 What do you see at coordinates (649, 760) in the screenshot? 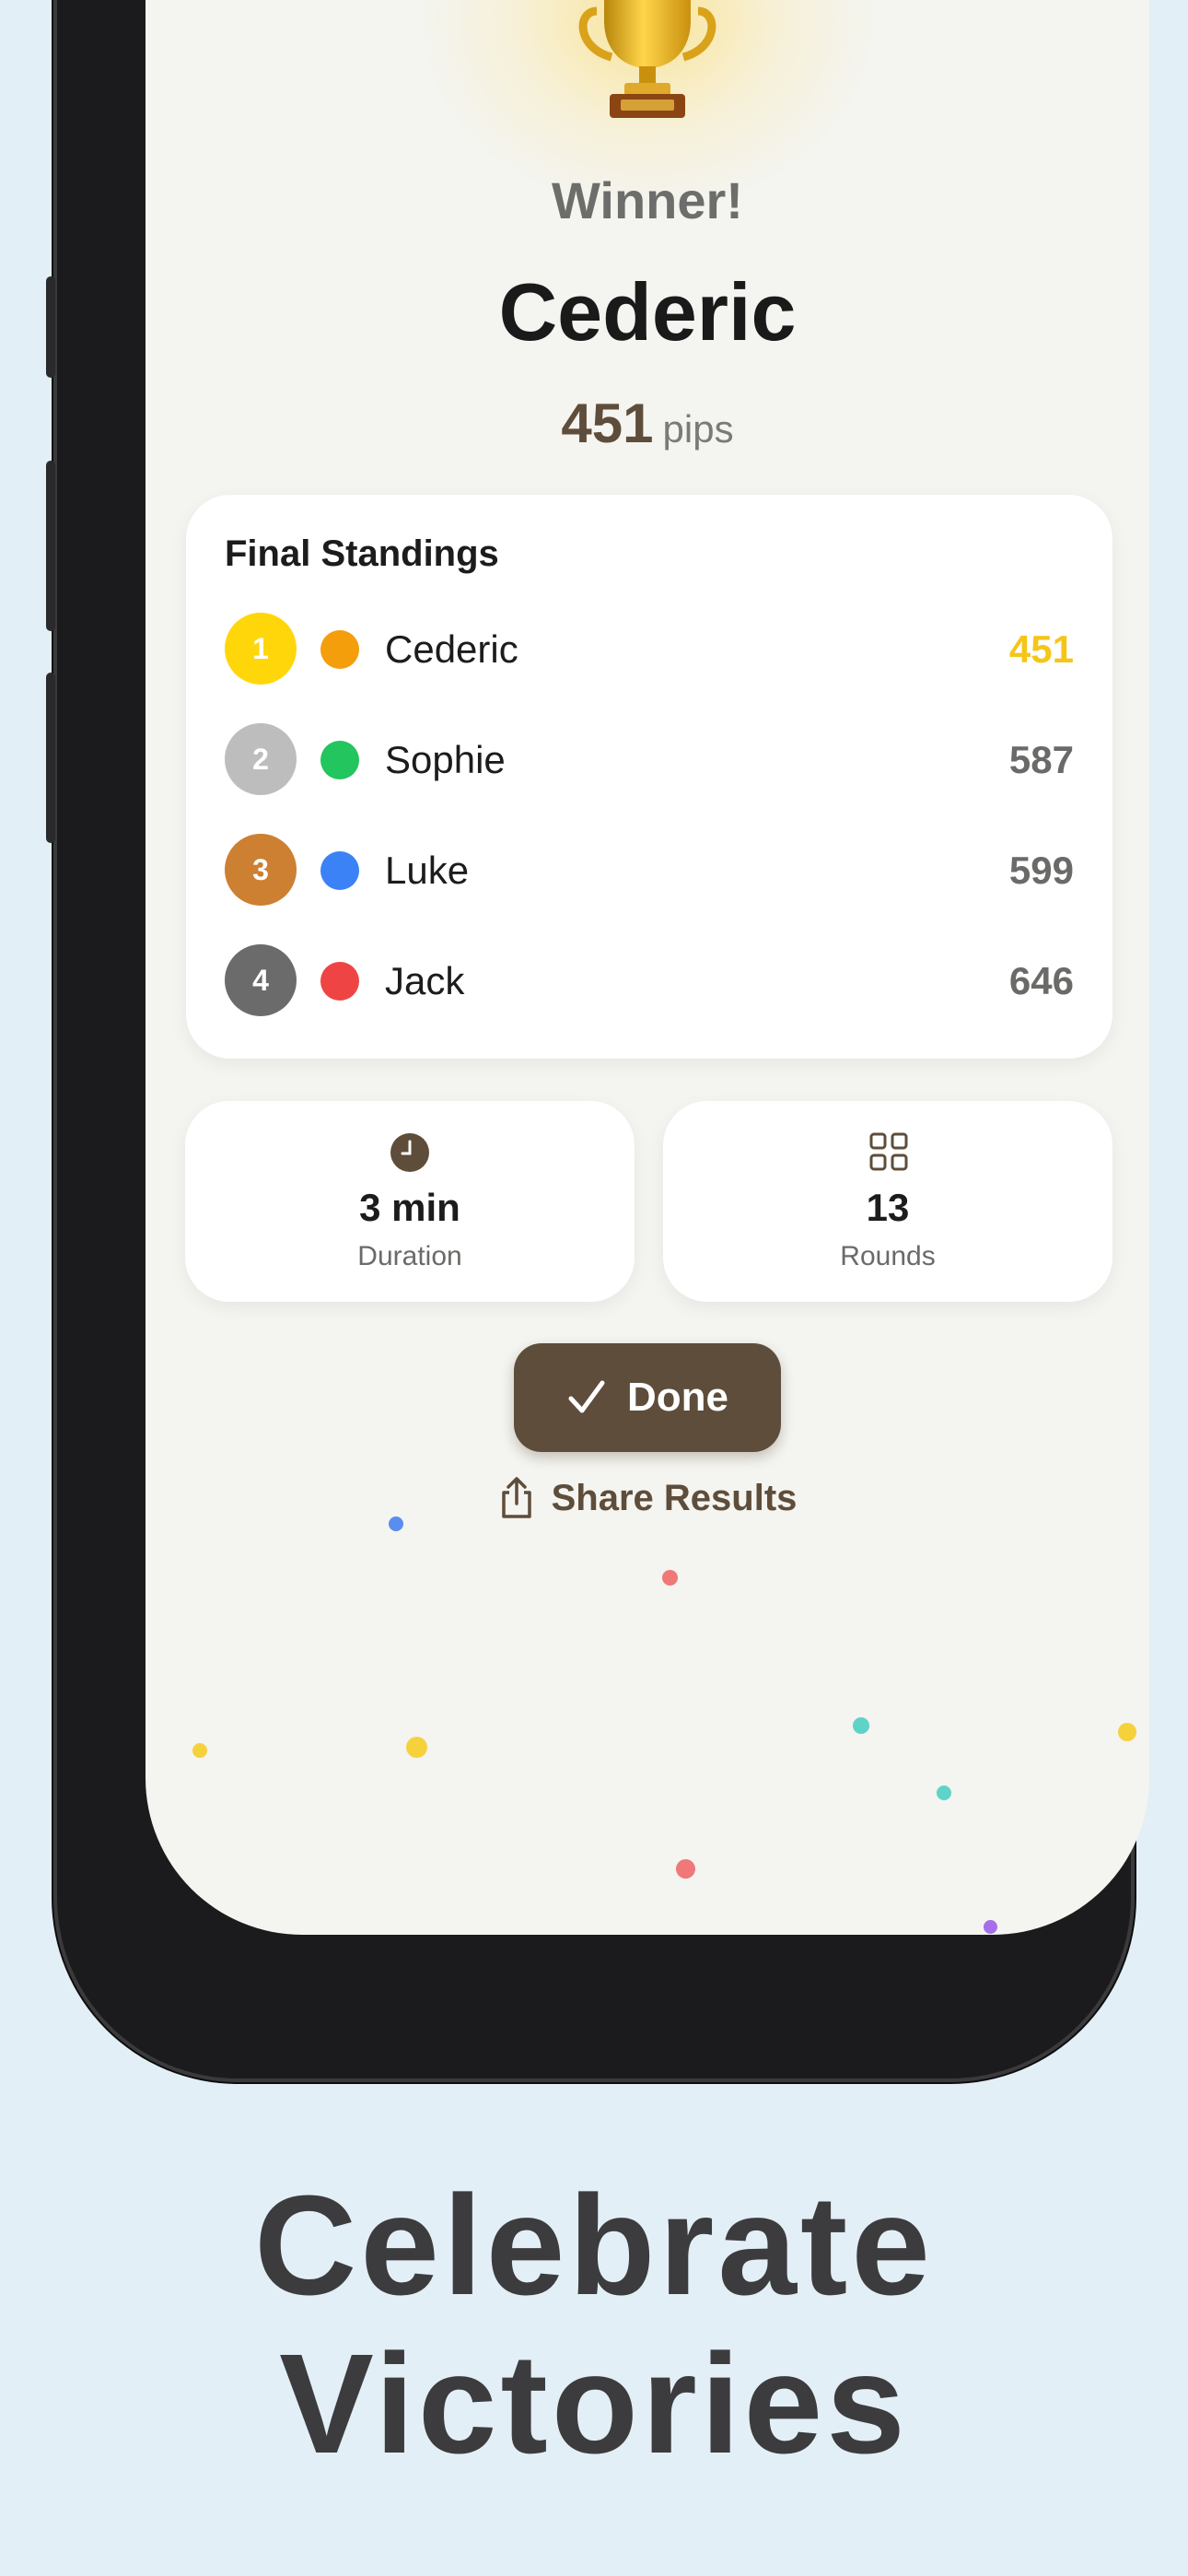
I see `standings-row: 2 Sophie 587` at bounding box center [649, 760].